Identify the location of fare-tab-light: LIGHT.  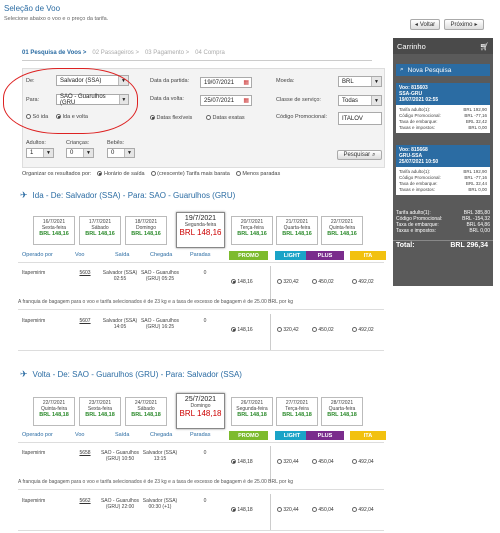
(292, 435).